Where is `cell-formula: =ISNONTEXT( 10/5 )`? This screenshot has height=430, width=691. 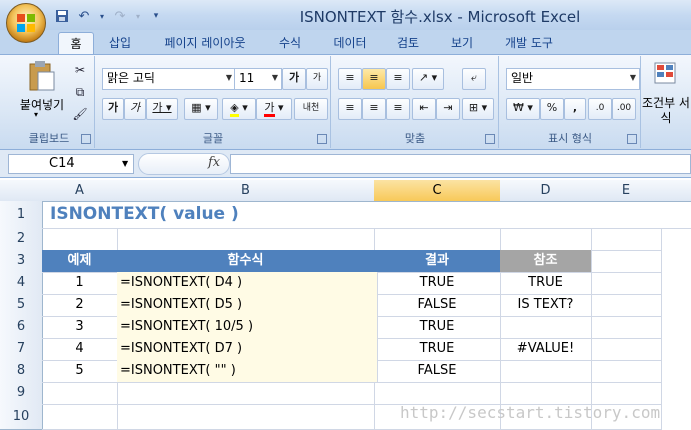 cell-formula: =ISNONTEXT( 10/5 ) is located at coordinates (247, 327).